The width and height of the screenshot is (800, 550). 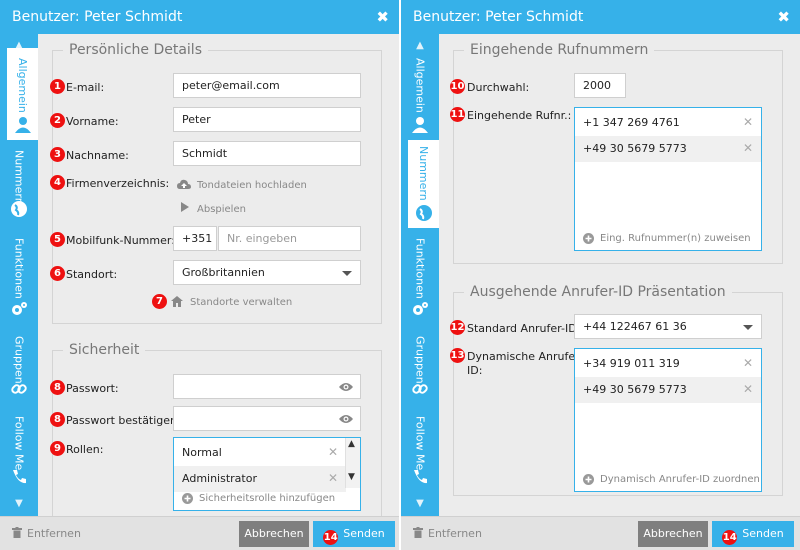 What do you see at coordinates (763, 533) in the screenshot?
I see `send-label: Senden` at bounding box center [763, 533].